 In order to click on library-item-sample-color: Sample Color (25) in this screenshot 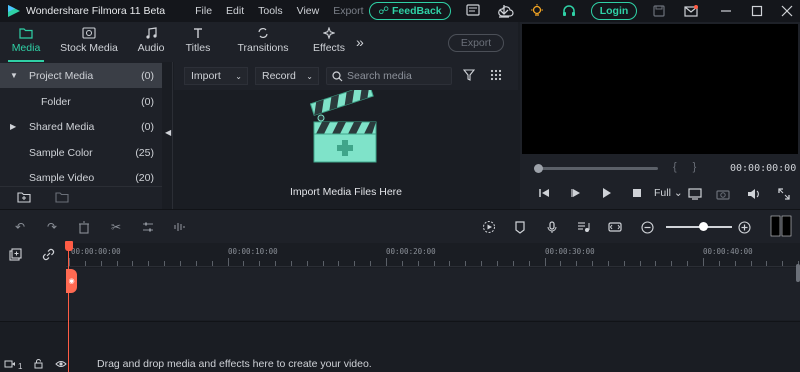, I will do `click(81, 152)`.